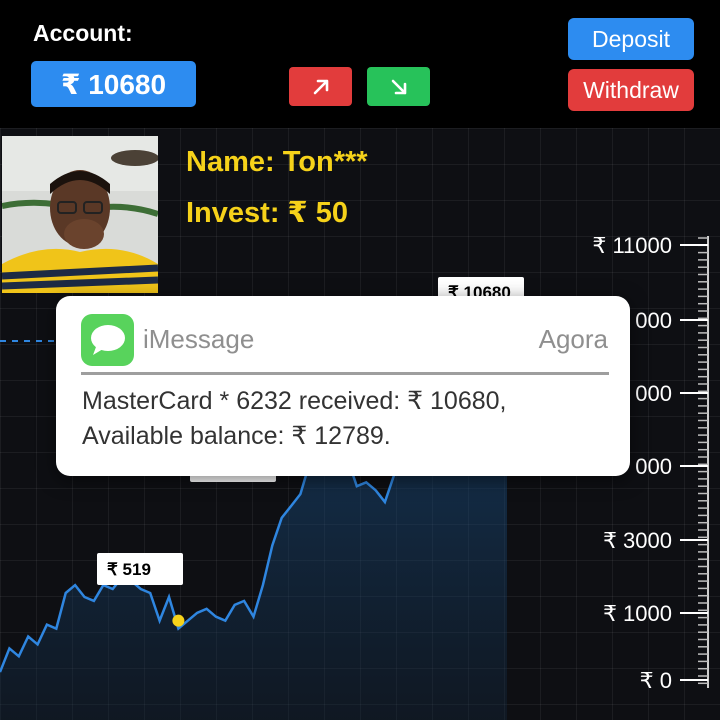 Image resolution: width=720 pixels, height=720 pixels. I want to click on trade-up-button, so click(320, 86).